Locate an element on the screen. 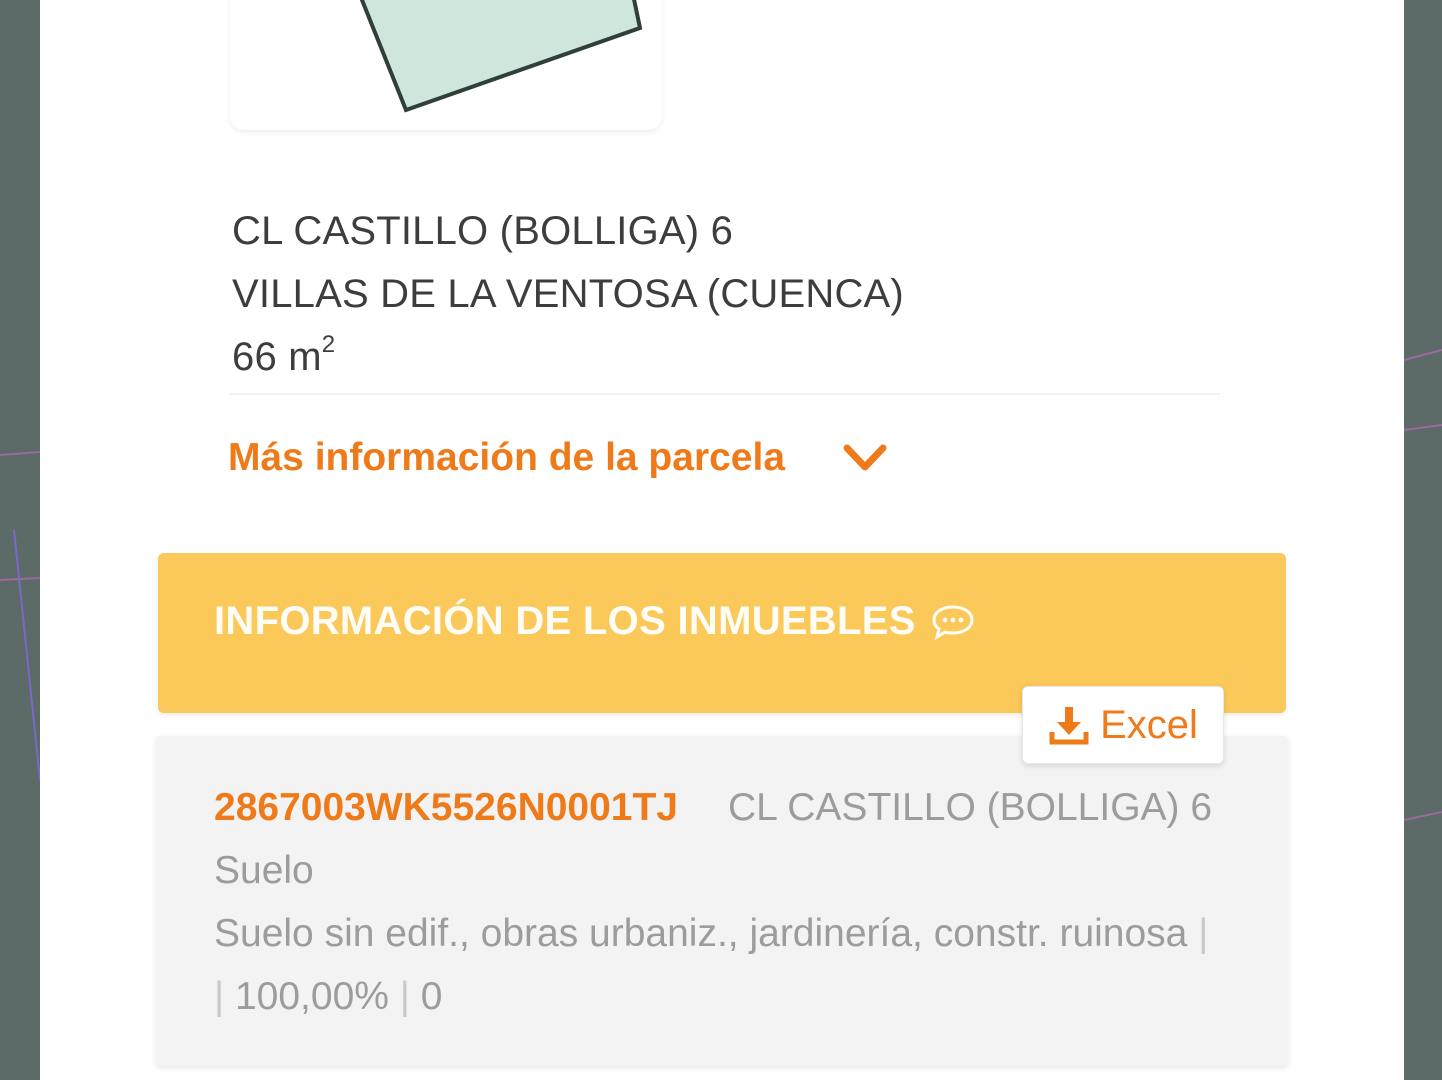  inmuebles-section-title: INFORMACIÓN DE LOS INMUEBLES is located at coordinates (595, 621).